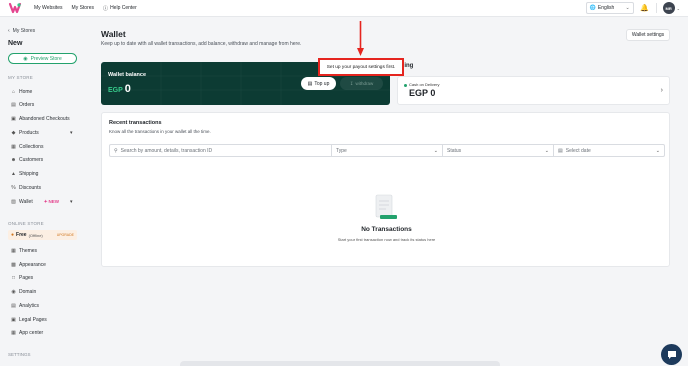 Image resolution: width=688 pixels, height=366 pixels. Describe the element at coordinates (322, 83) in the screenshot. I see `top-up-label: Top up` at that location.